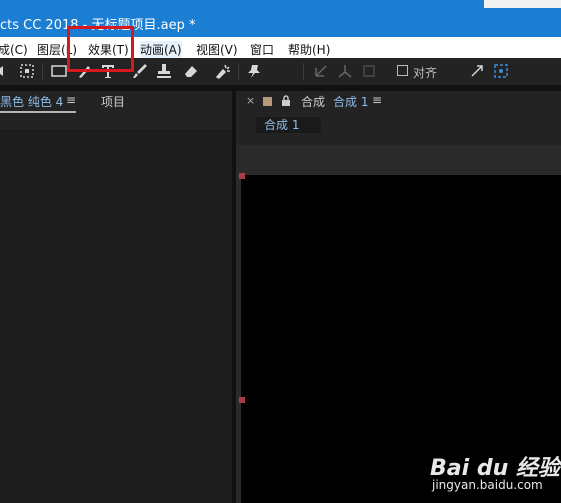 Image resolution: width=561 pixels, height=503 pixels. Describe the element at coordinates (495, 471) in the screenshot. I see `watermark: Bai du 经验 jingyan.baidu.com` at that location.